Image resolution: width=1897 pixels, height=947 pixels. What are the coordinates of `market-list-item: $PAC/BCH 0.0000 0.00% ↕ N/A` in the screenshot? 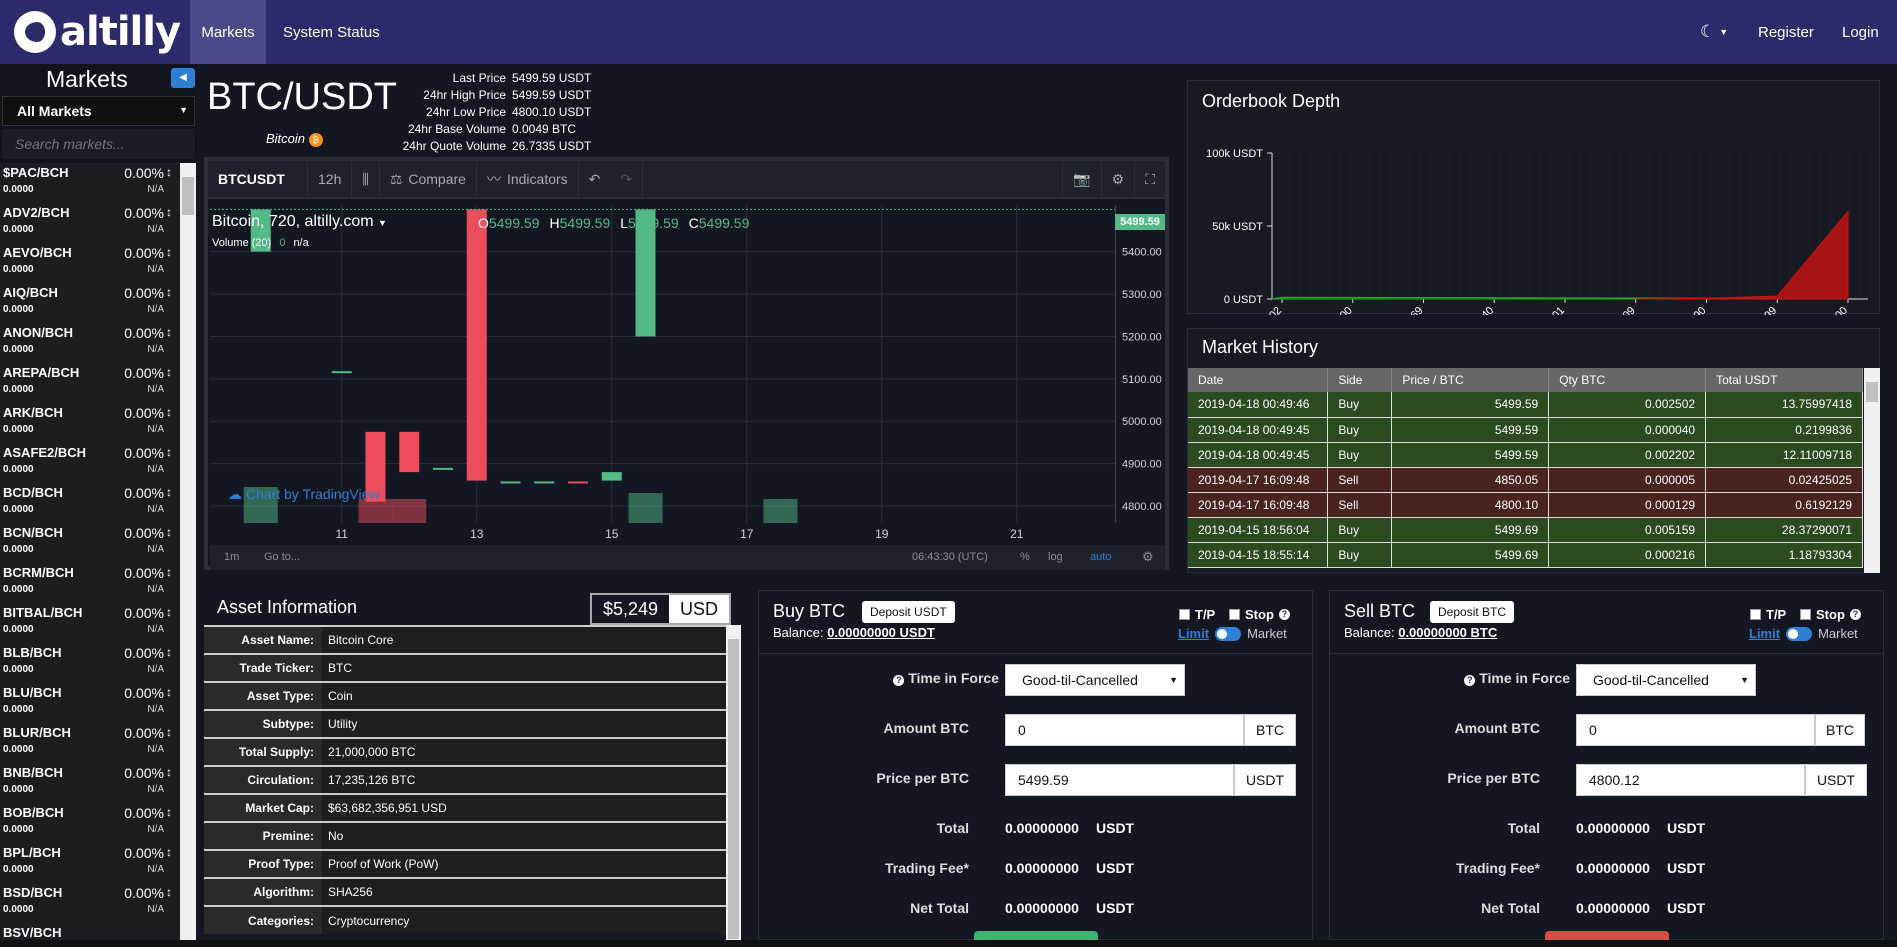 It's located at (90, 183).